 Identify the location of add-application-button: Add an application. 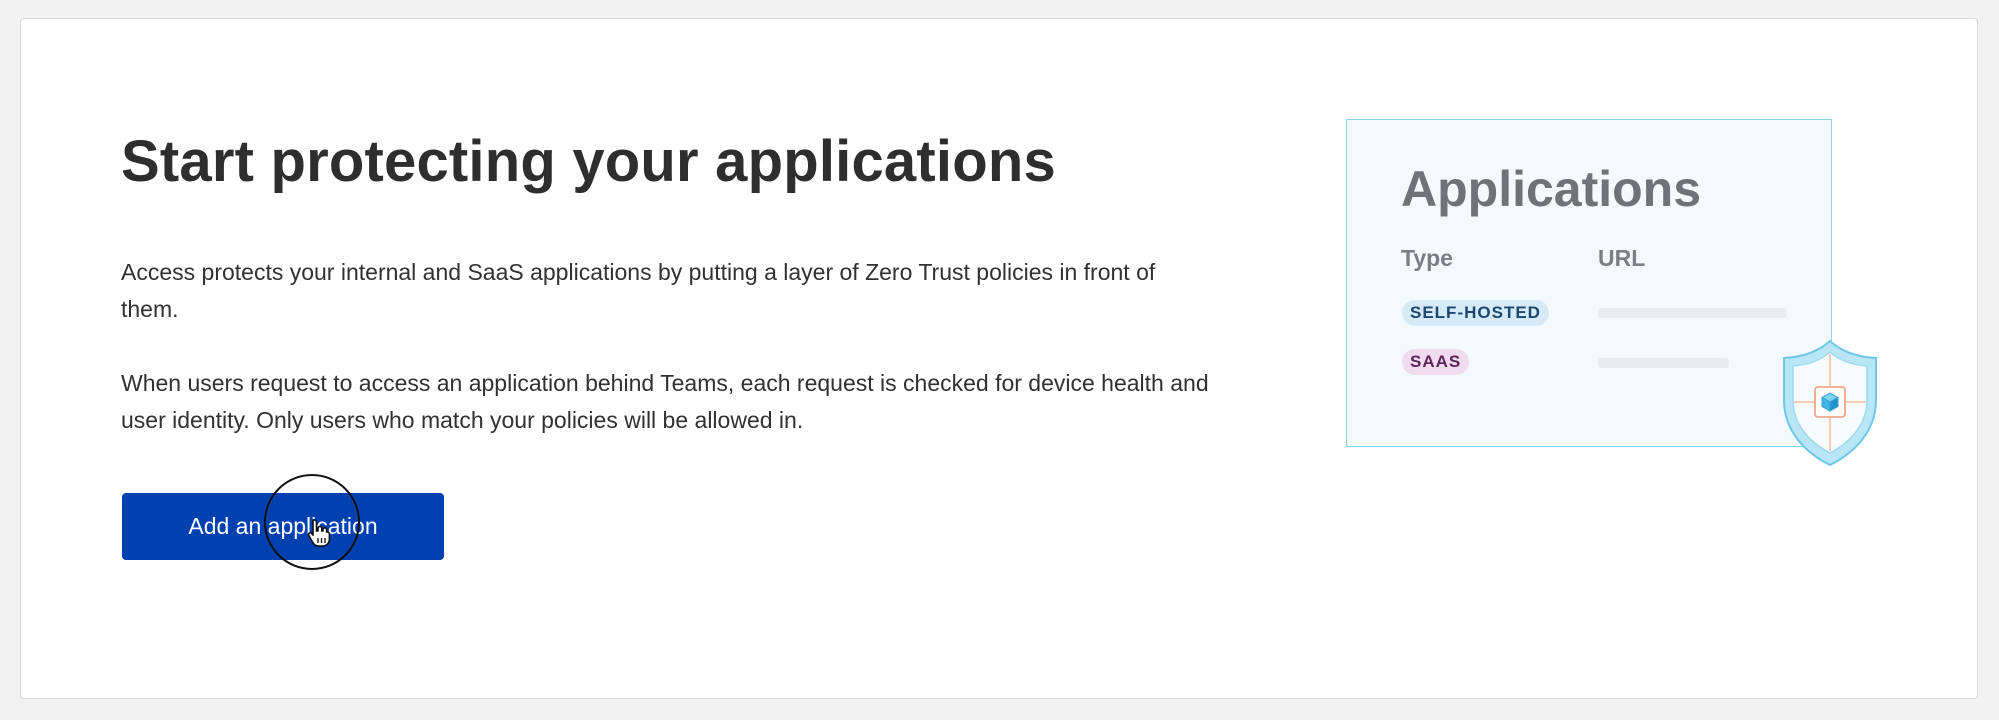
(283, 526).